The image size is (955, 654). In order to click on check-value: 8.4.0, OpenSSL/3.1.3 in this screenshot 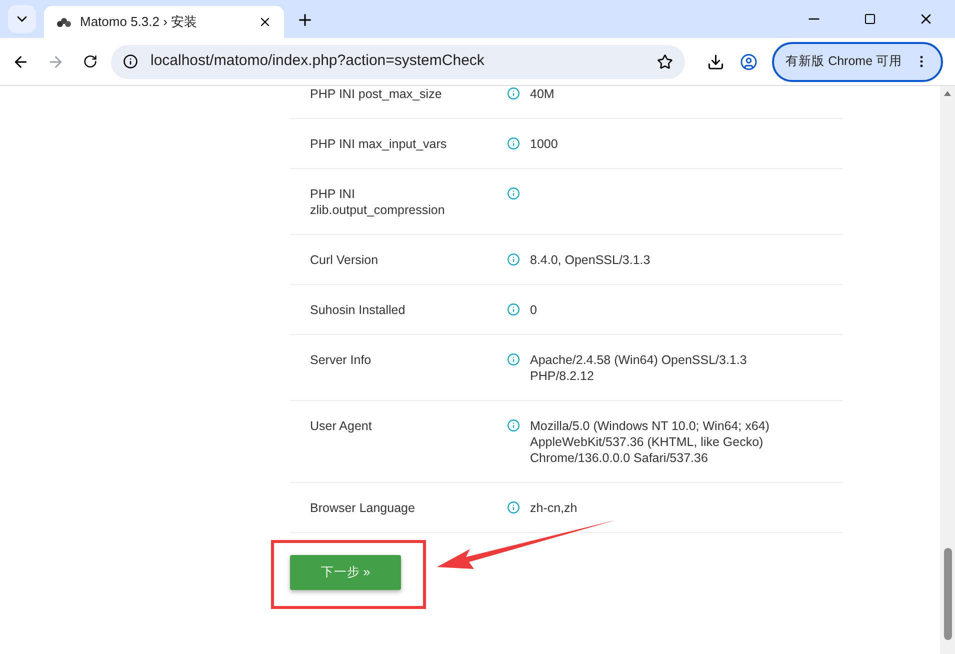, I will do `click(591, 260)`.